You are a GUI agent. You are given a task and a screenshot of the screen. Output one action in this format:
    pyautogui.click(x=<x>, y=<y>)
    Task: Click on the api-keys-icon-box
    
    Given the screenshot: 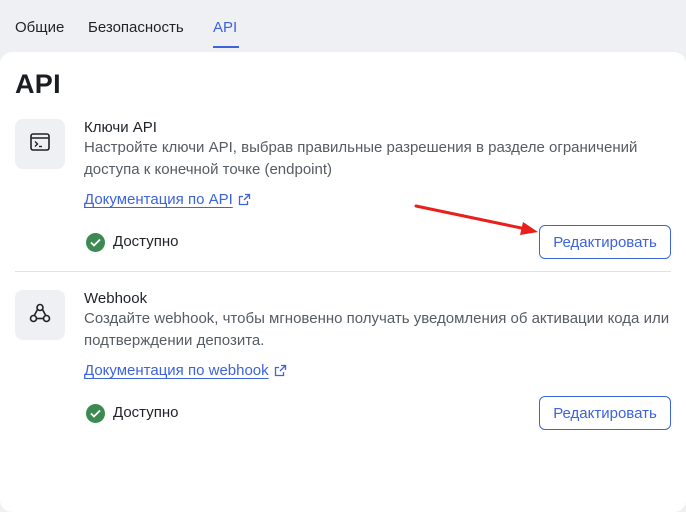 What is the action you would take?
    pyautogui.click(x=40, y=144)
    